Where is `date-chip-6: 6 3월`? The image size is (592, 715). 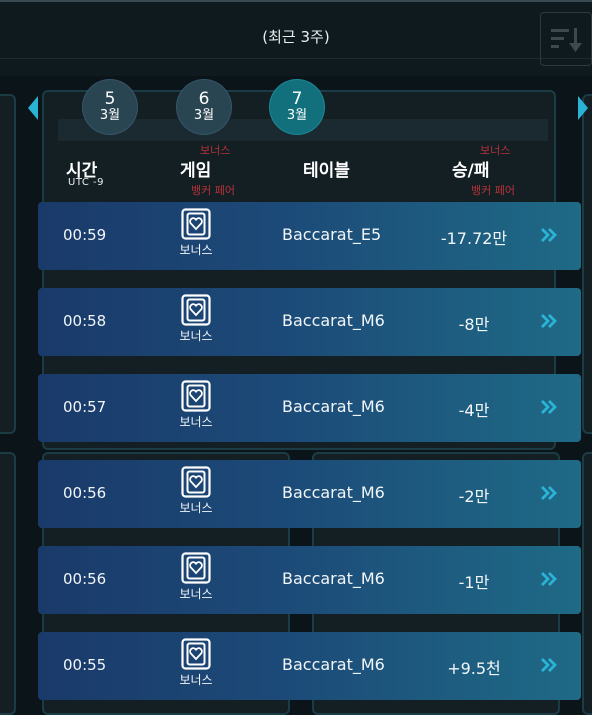 date-chip-6: 6 3월 is located at coordinates (204, 107).